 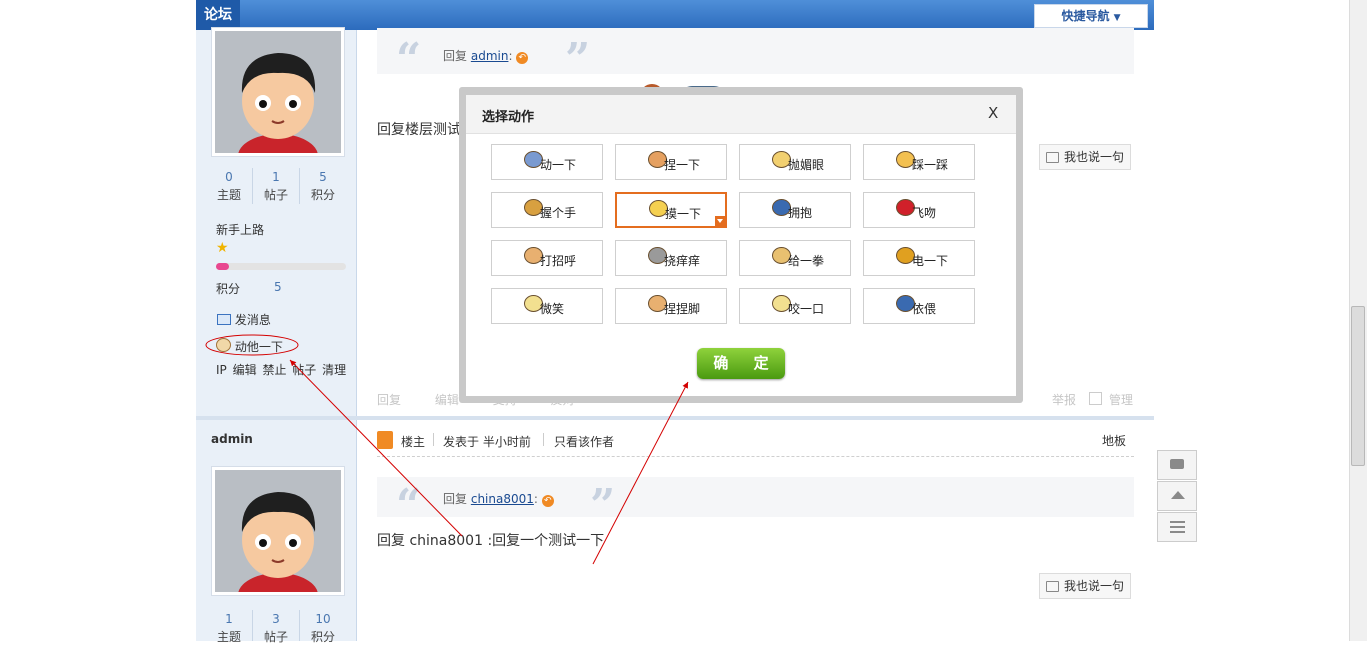 I want to click on stat-value: 5, so click(x=323, y=177).